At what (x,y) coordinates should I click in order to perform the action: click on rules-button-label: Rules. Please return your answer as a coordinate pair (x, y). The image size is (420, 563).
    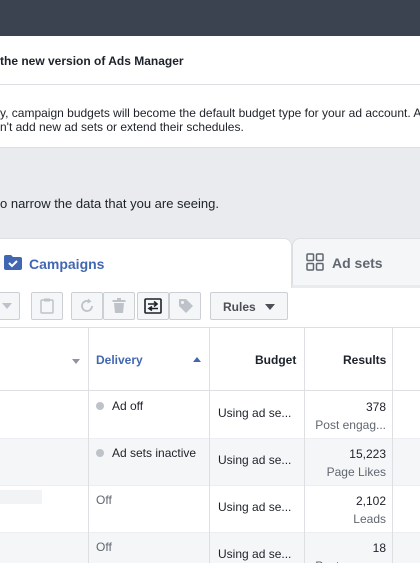
    Looking at the image, I should click on (239, 307).